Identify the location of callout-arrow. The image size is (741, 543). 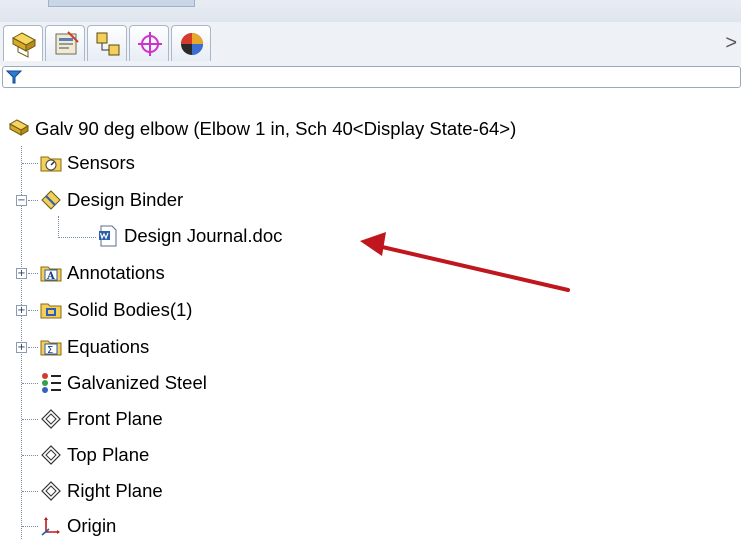
(465, 262).